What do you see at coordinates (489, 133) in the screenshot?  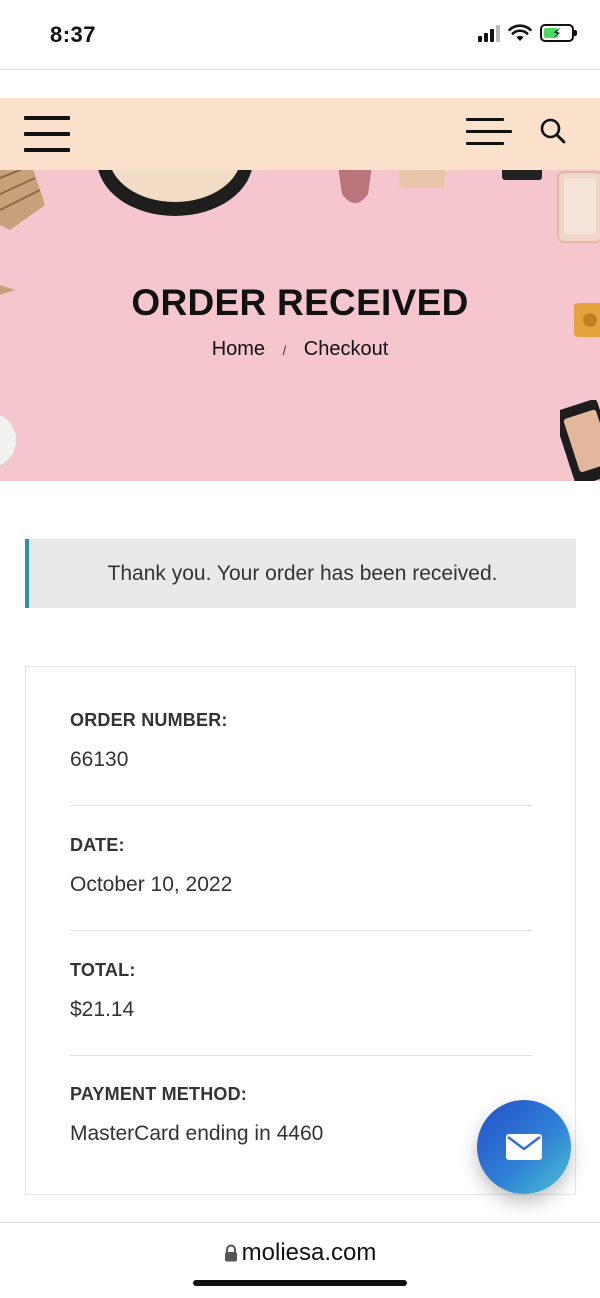 I see `menu-lines-icon` at bounding box center [489, 133].